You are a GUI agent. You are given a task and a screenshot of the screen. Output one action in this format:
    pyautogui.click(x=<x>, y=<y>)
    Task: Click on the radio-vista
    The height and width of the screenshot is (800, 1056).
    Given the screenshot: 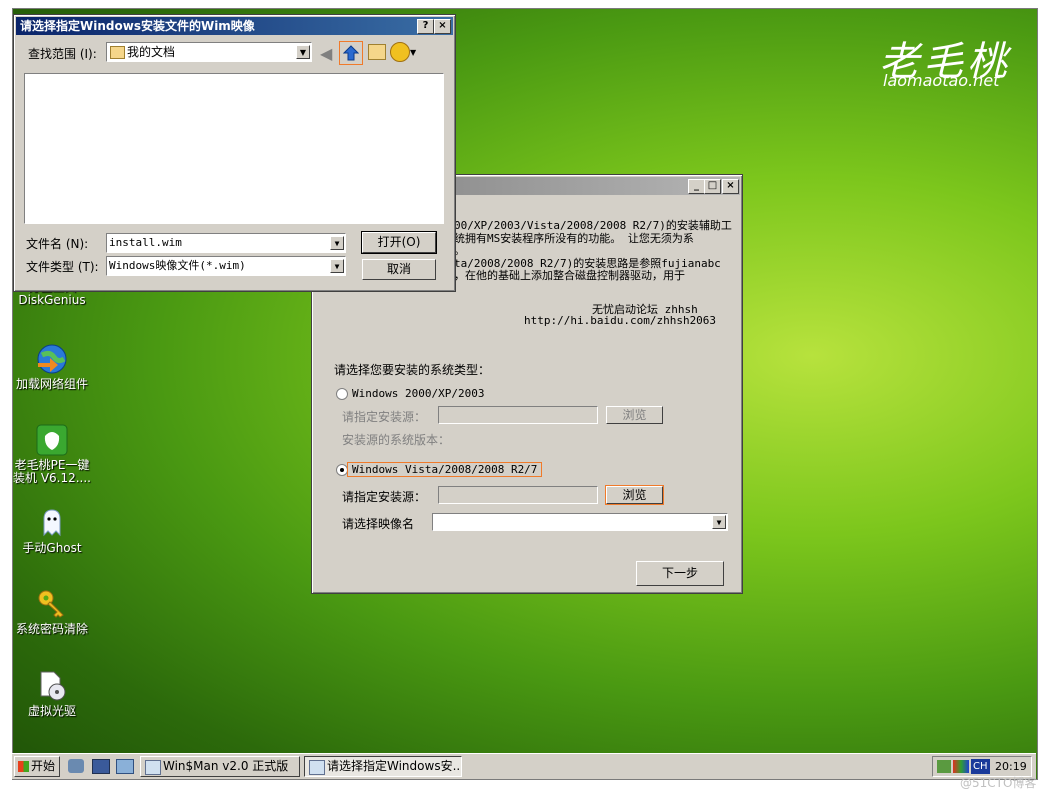 What is the action you would take?
    pyautogui.click(x=342, y=470)
    